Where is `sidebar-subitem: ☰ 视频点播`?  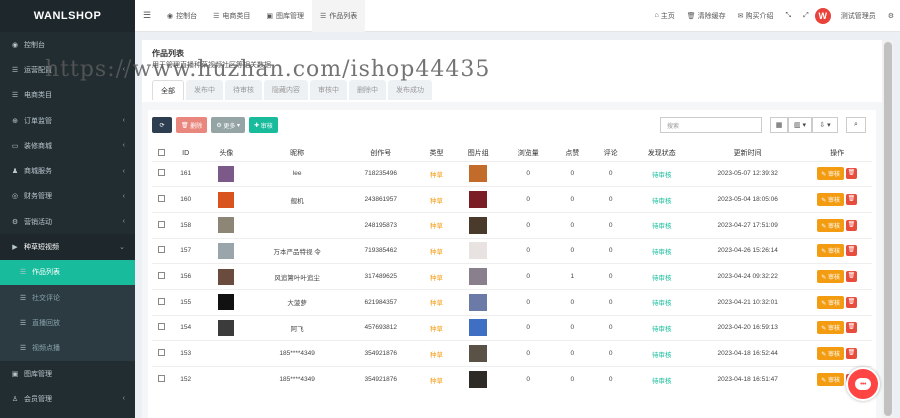
sidebar-subitem: ☰ 视频点播 is located at coordinates (67, 348).